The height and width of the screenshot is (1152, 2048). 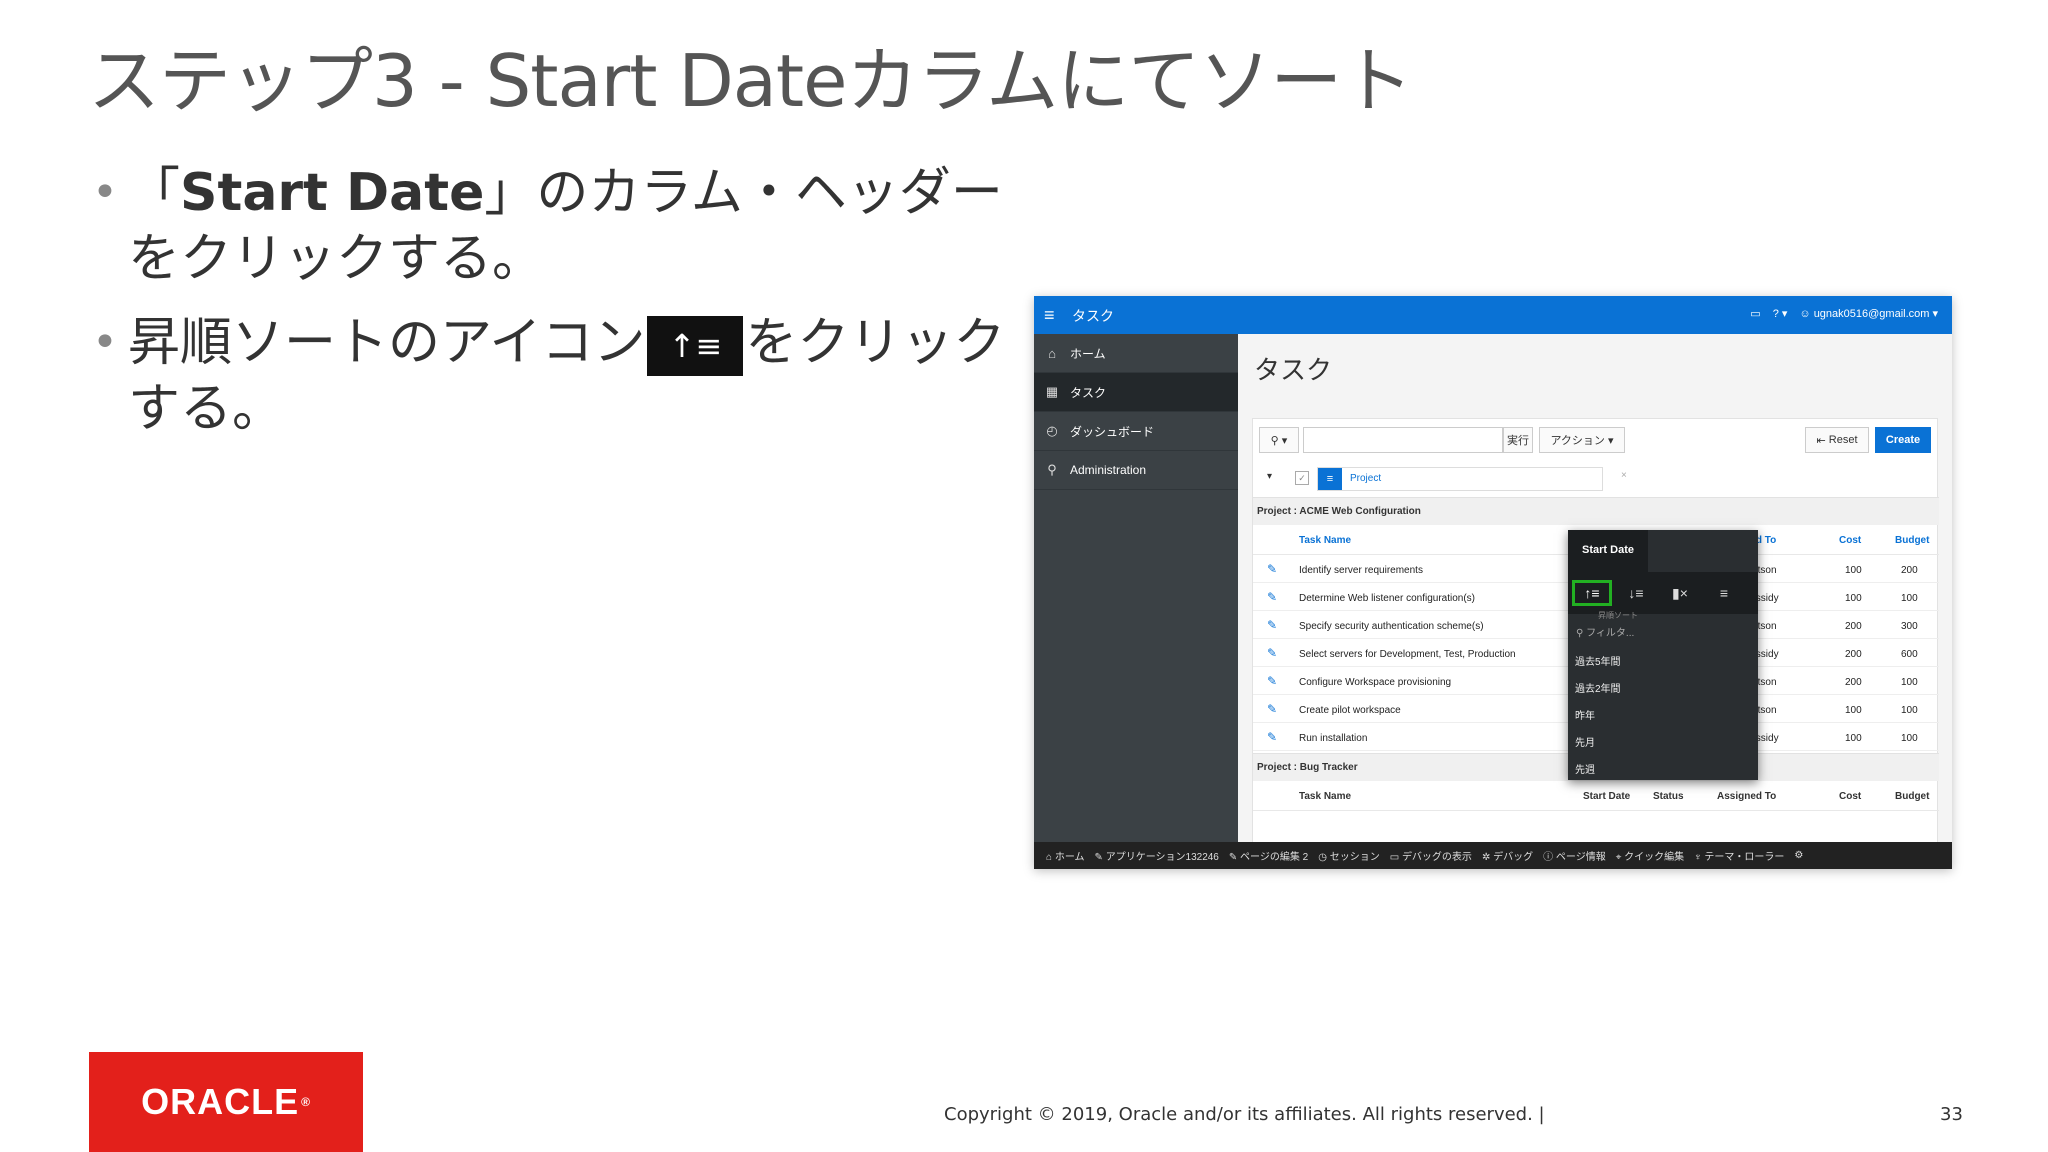 I want to click on oracle-logo: ORACLE ®, so click(x=226, y=1102).